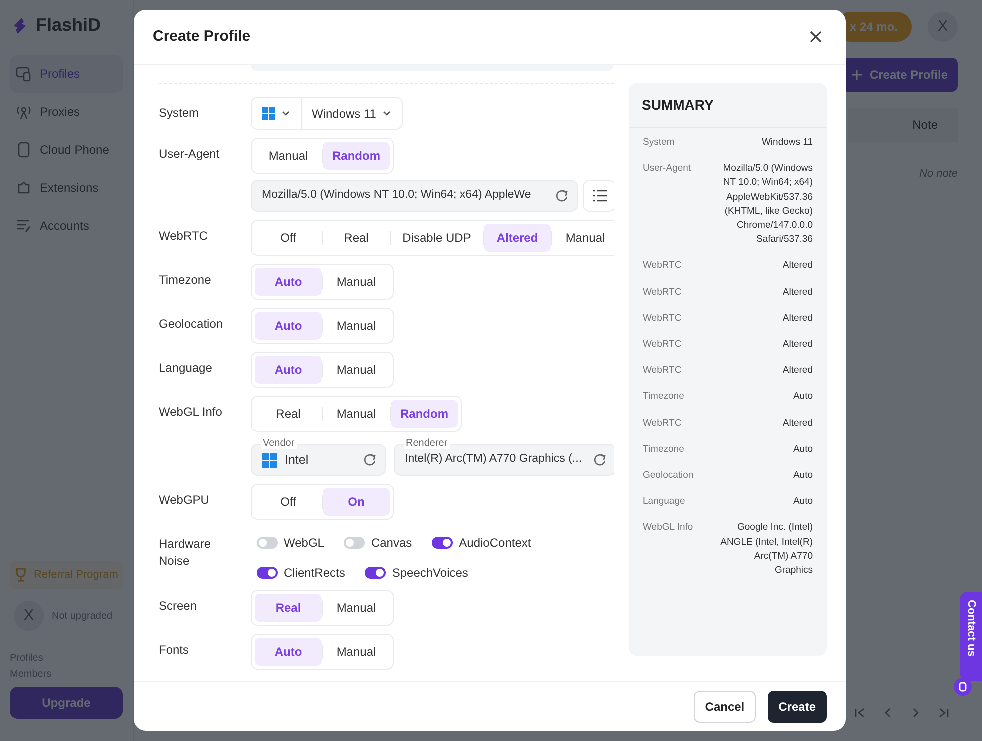  Describe the element at coordinates (667, 169) in the screenshot. I see `summary-label: User-Agent` at that location.